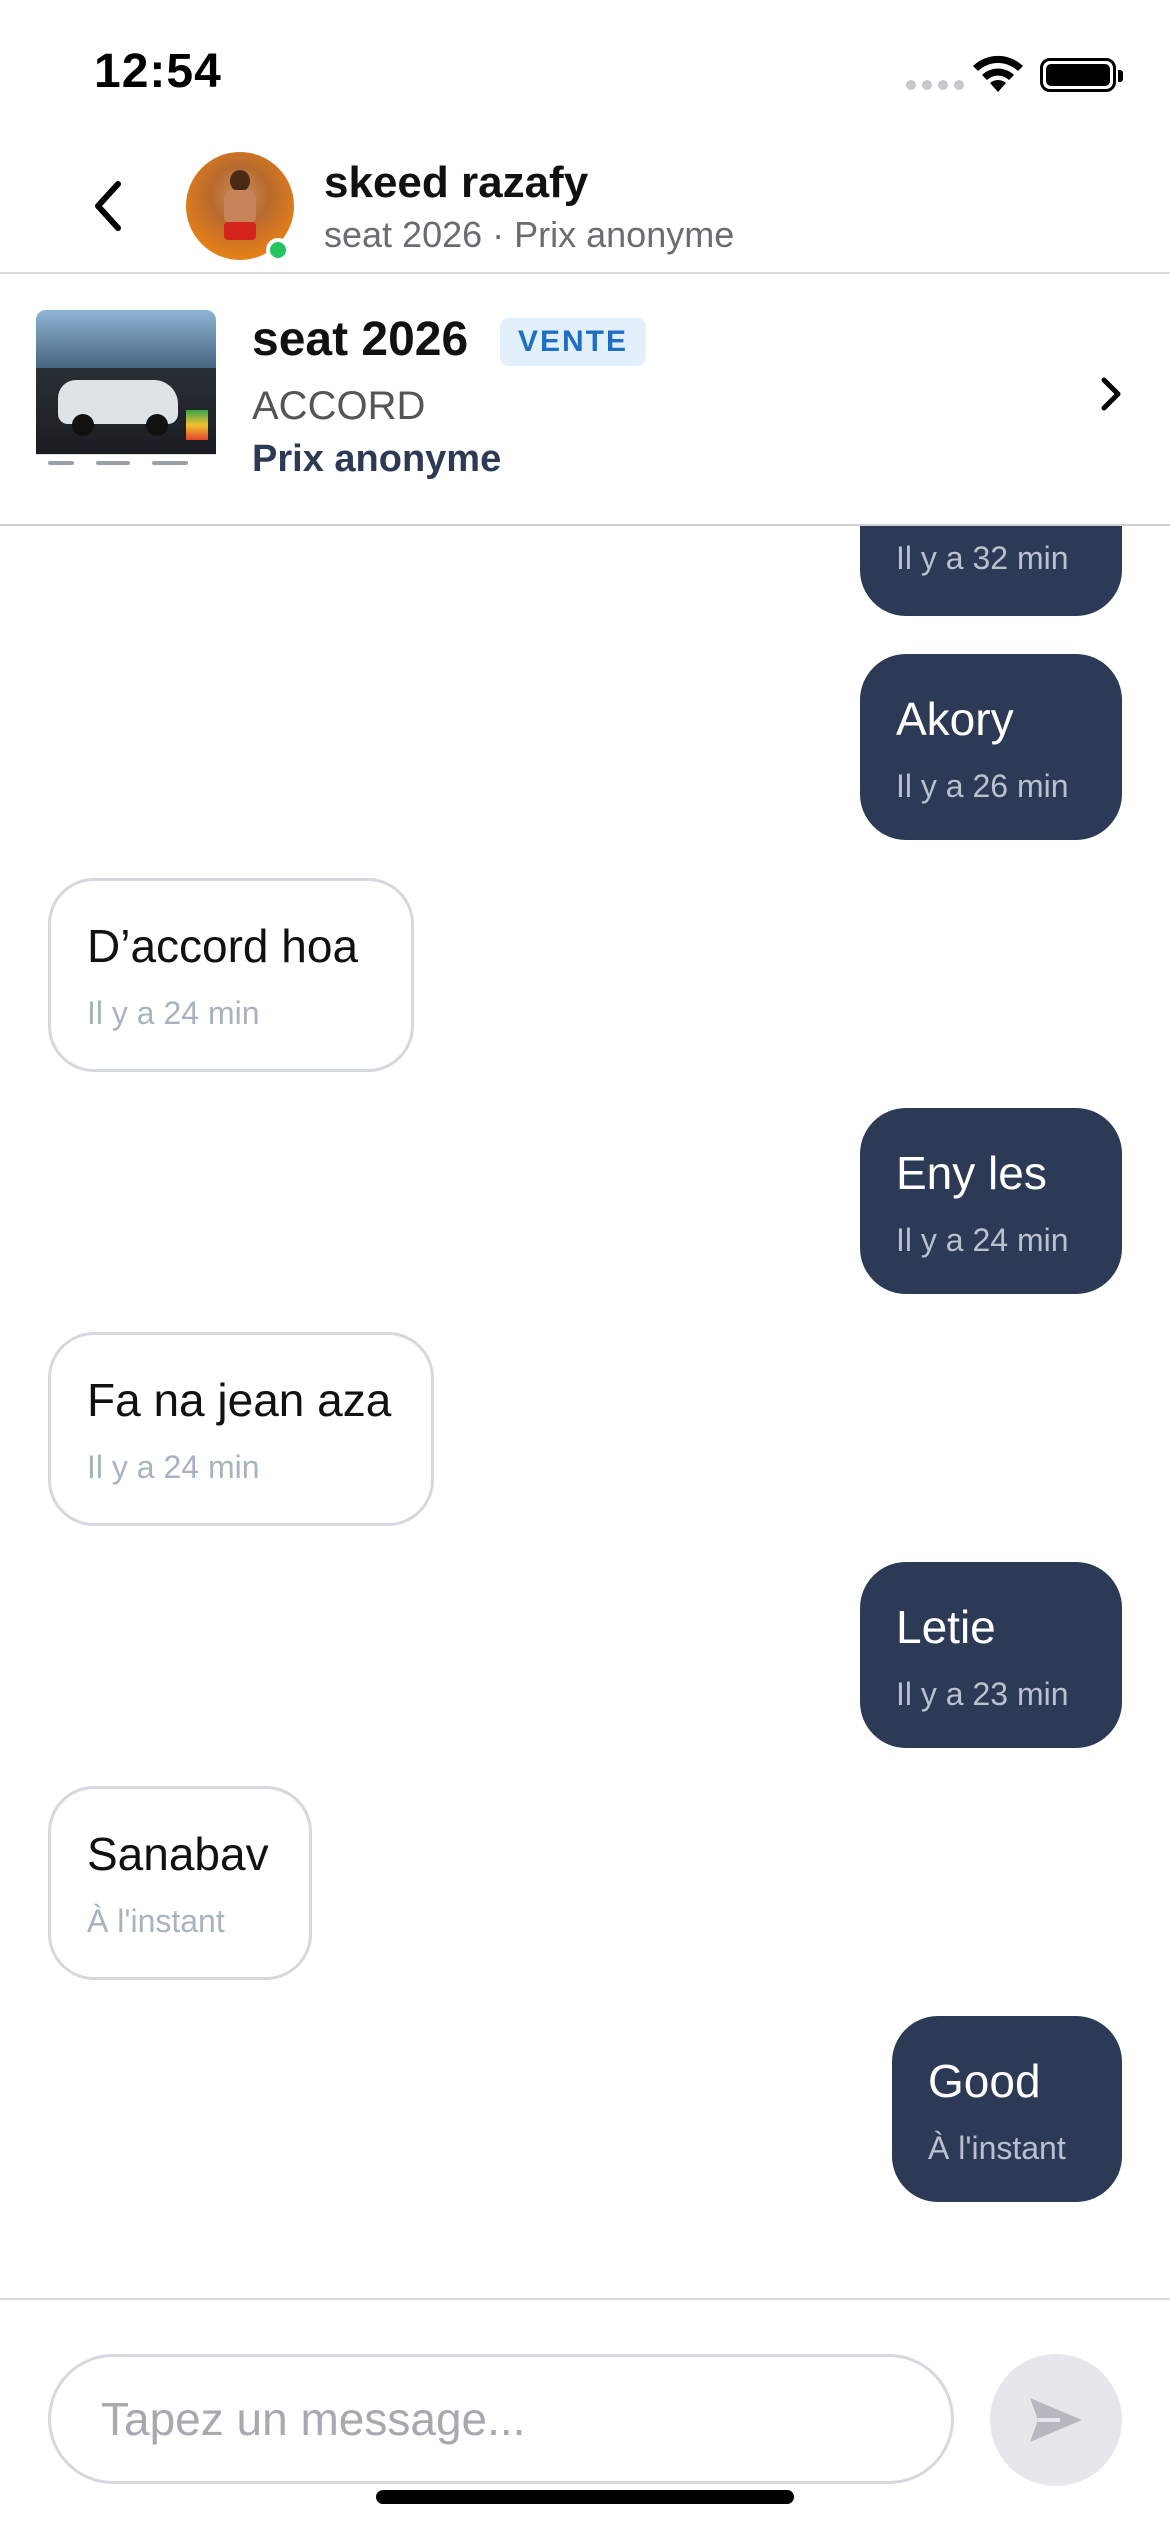  I want to click on message-text: Letie, so click(946, 1627).